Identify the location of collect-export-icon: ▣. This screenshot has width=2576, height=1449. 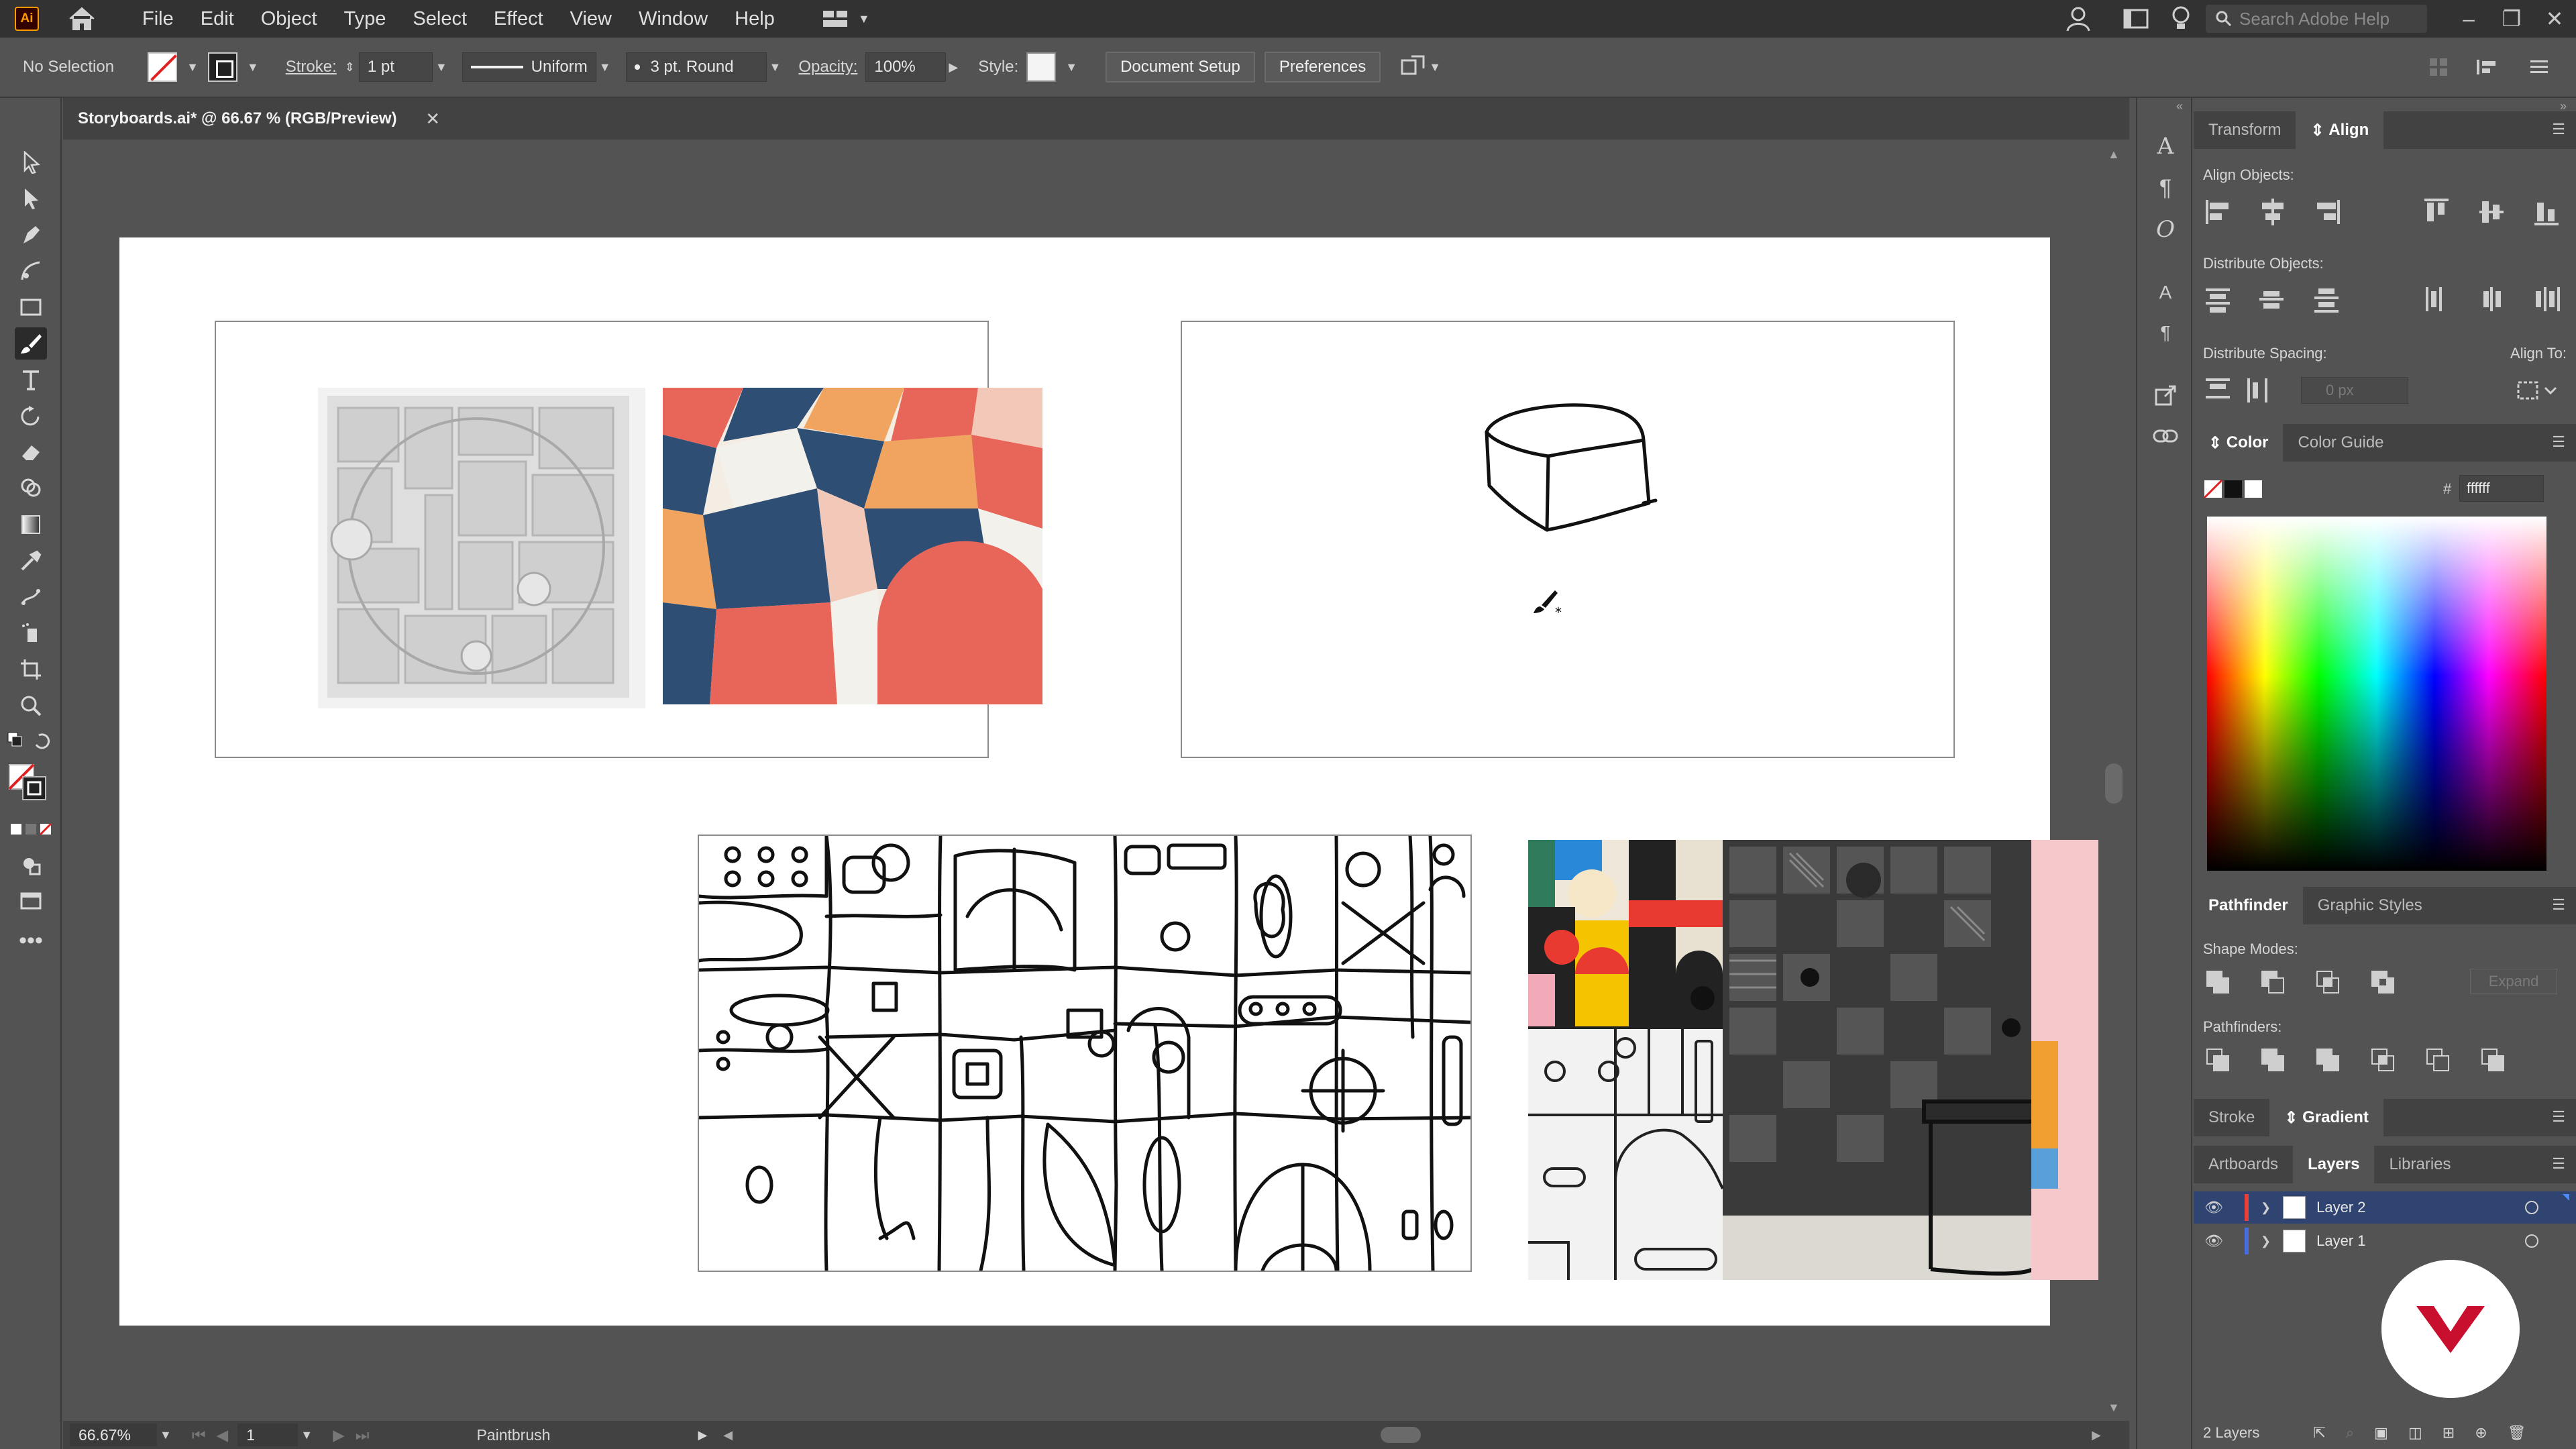
(2381, 1433).